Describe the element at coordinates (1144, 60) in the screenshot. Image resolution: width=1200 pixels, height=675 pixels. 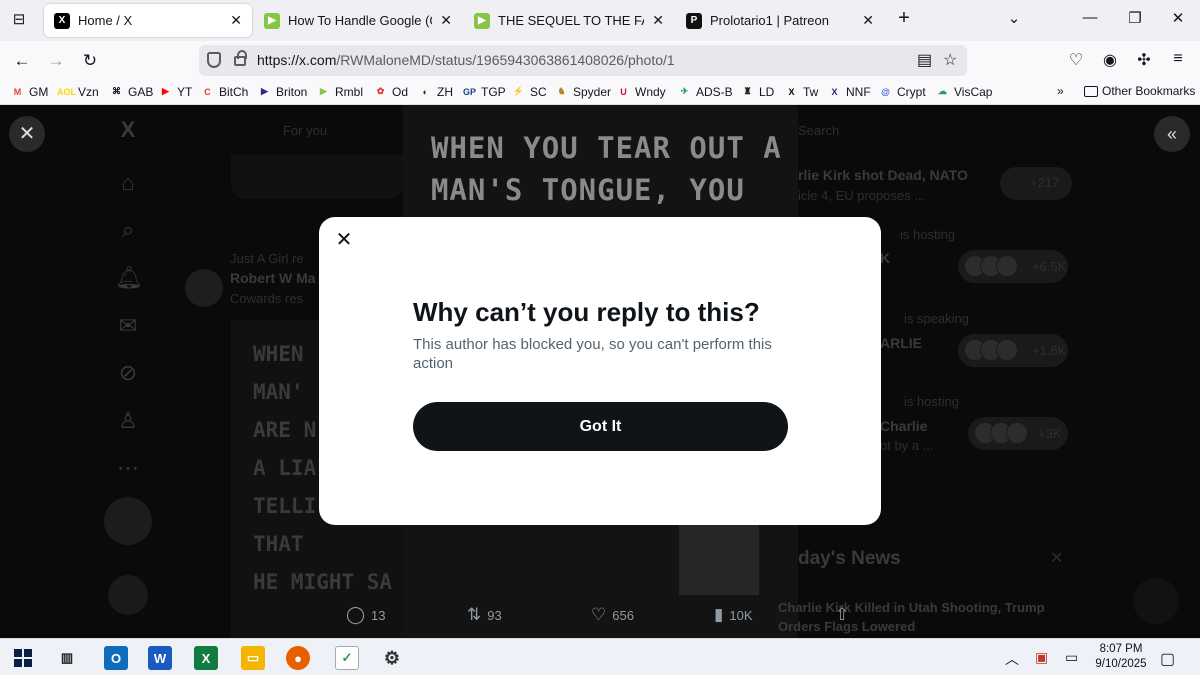
I see `extensions-icon: ✣` at that location.